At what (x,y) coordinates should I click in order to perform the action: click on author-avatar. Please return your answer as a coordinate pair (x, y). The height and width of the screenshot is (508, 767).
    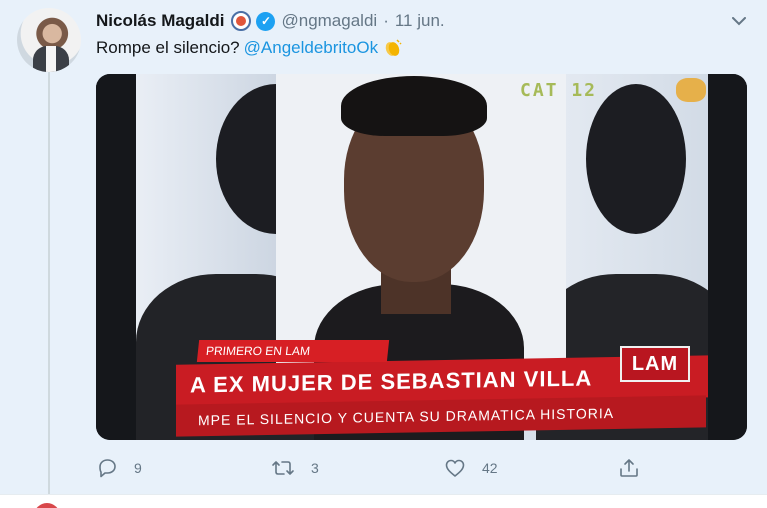
    Looking at the image, I should click on (49, 40).